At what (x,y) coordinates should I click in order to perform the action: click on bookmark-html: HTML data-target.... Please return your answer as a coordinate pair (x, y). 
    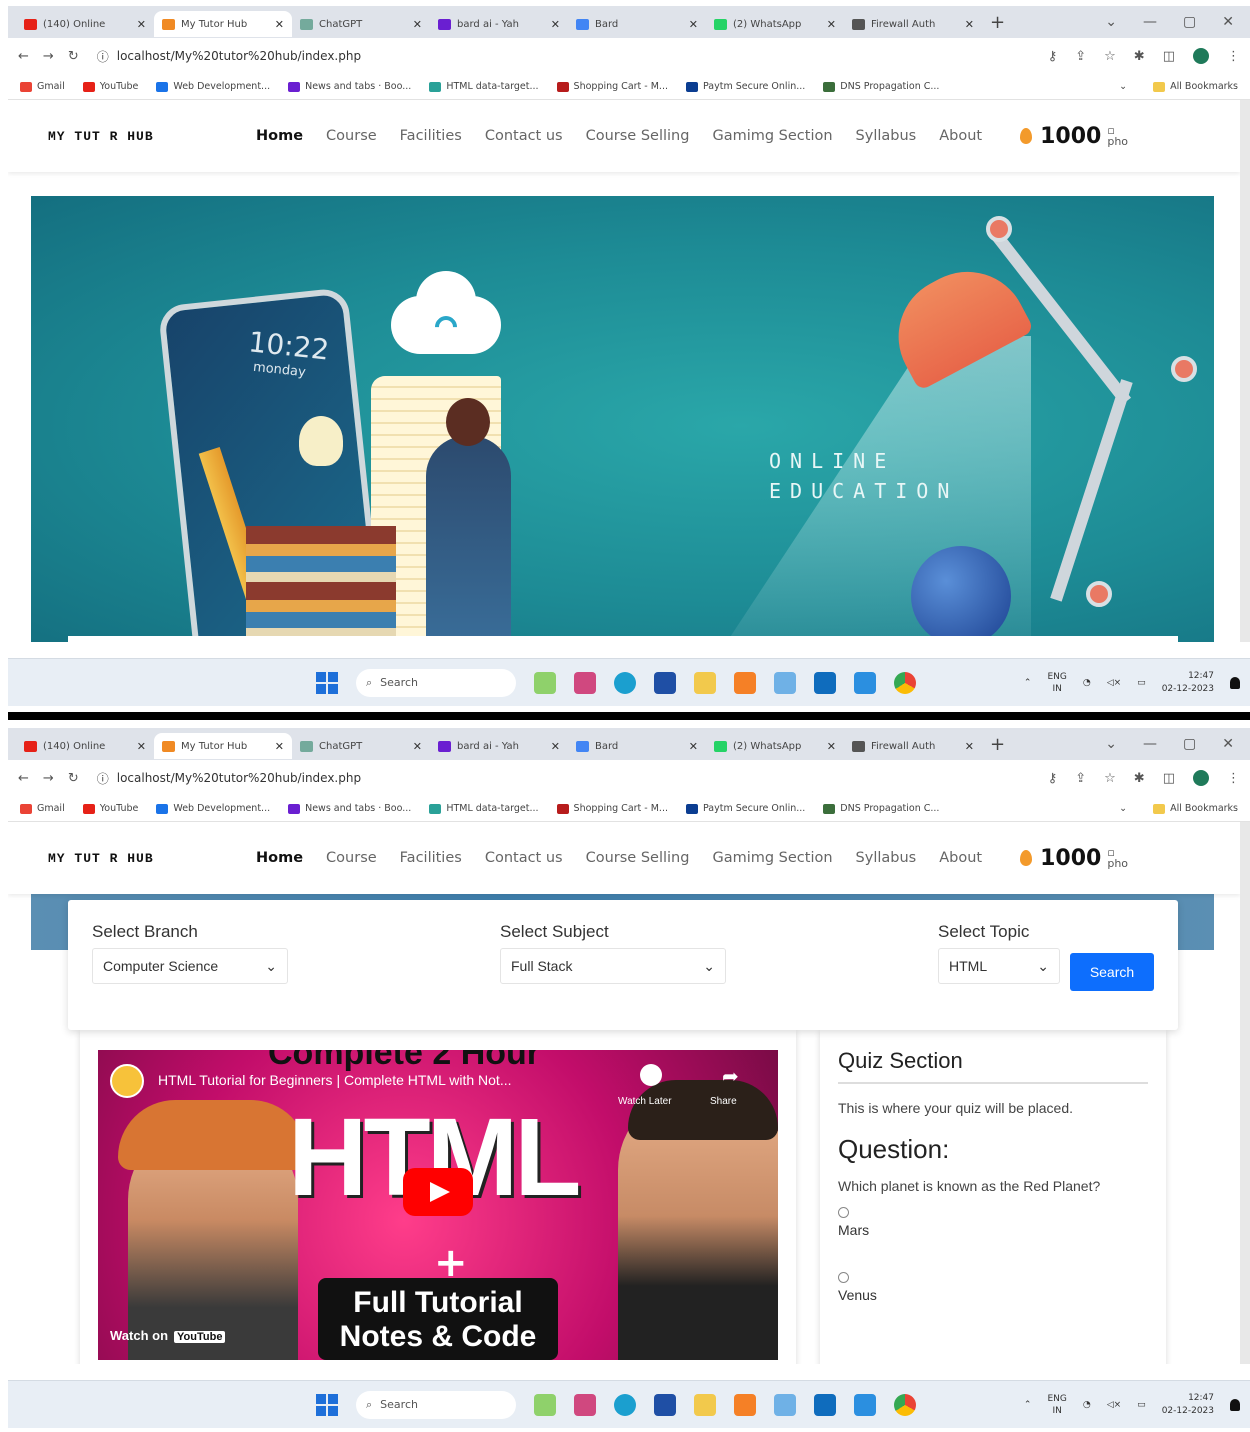
    Looking at the image, I should click on (484, 808).